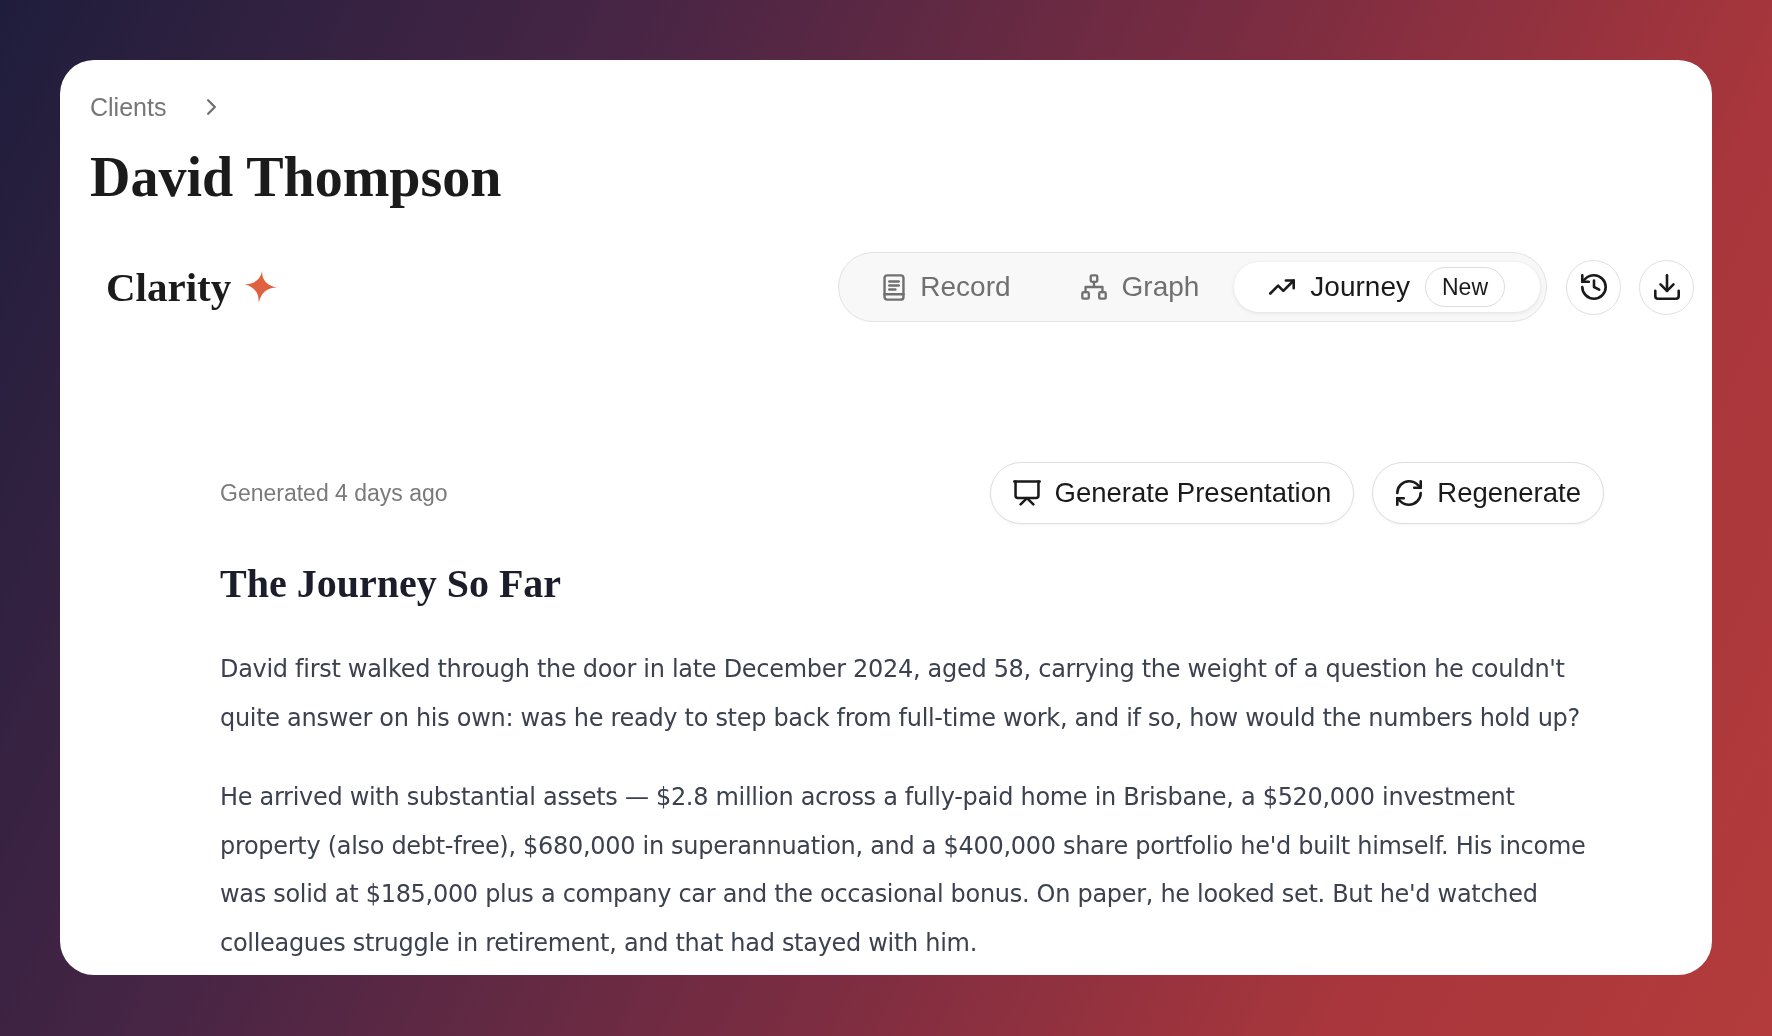  Describe the element at coordinates (894, 287) in the screenshot. I see `document-icon` at that location.